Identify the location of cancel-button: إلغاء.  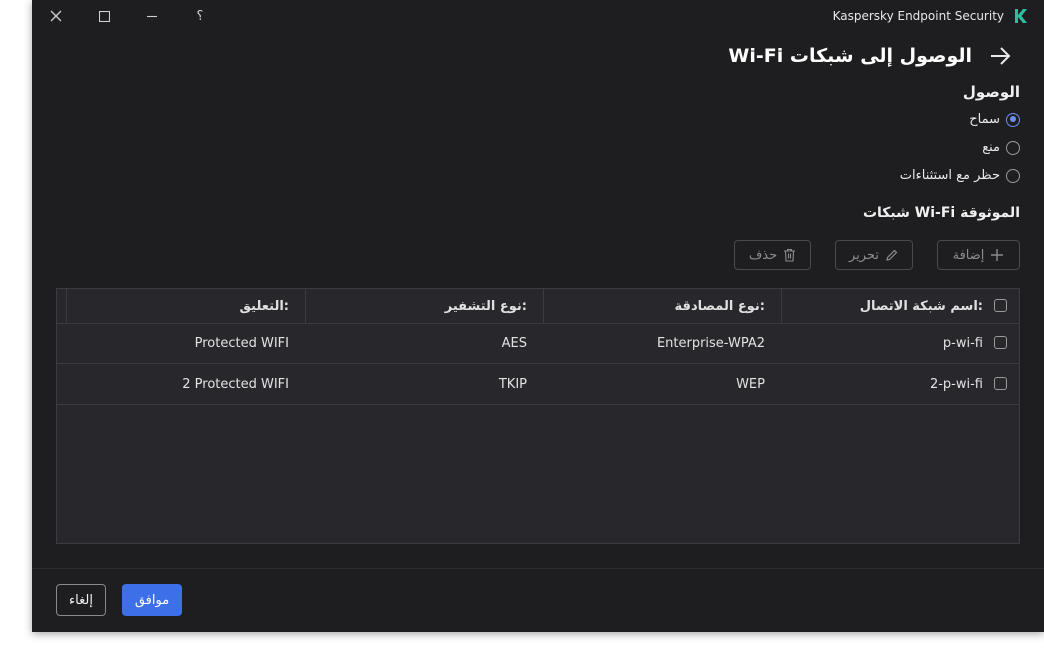
(81, 600).